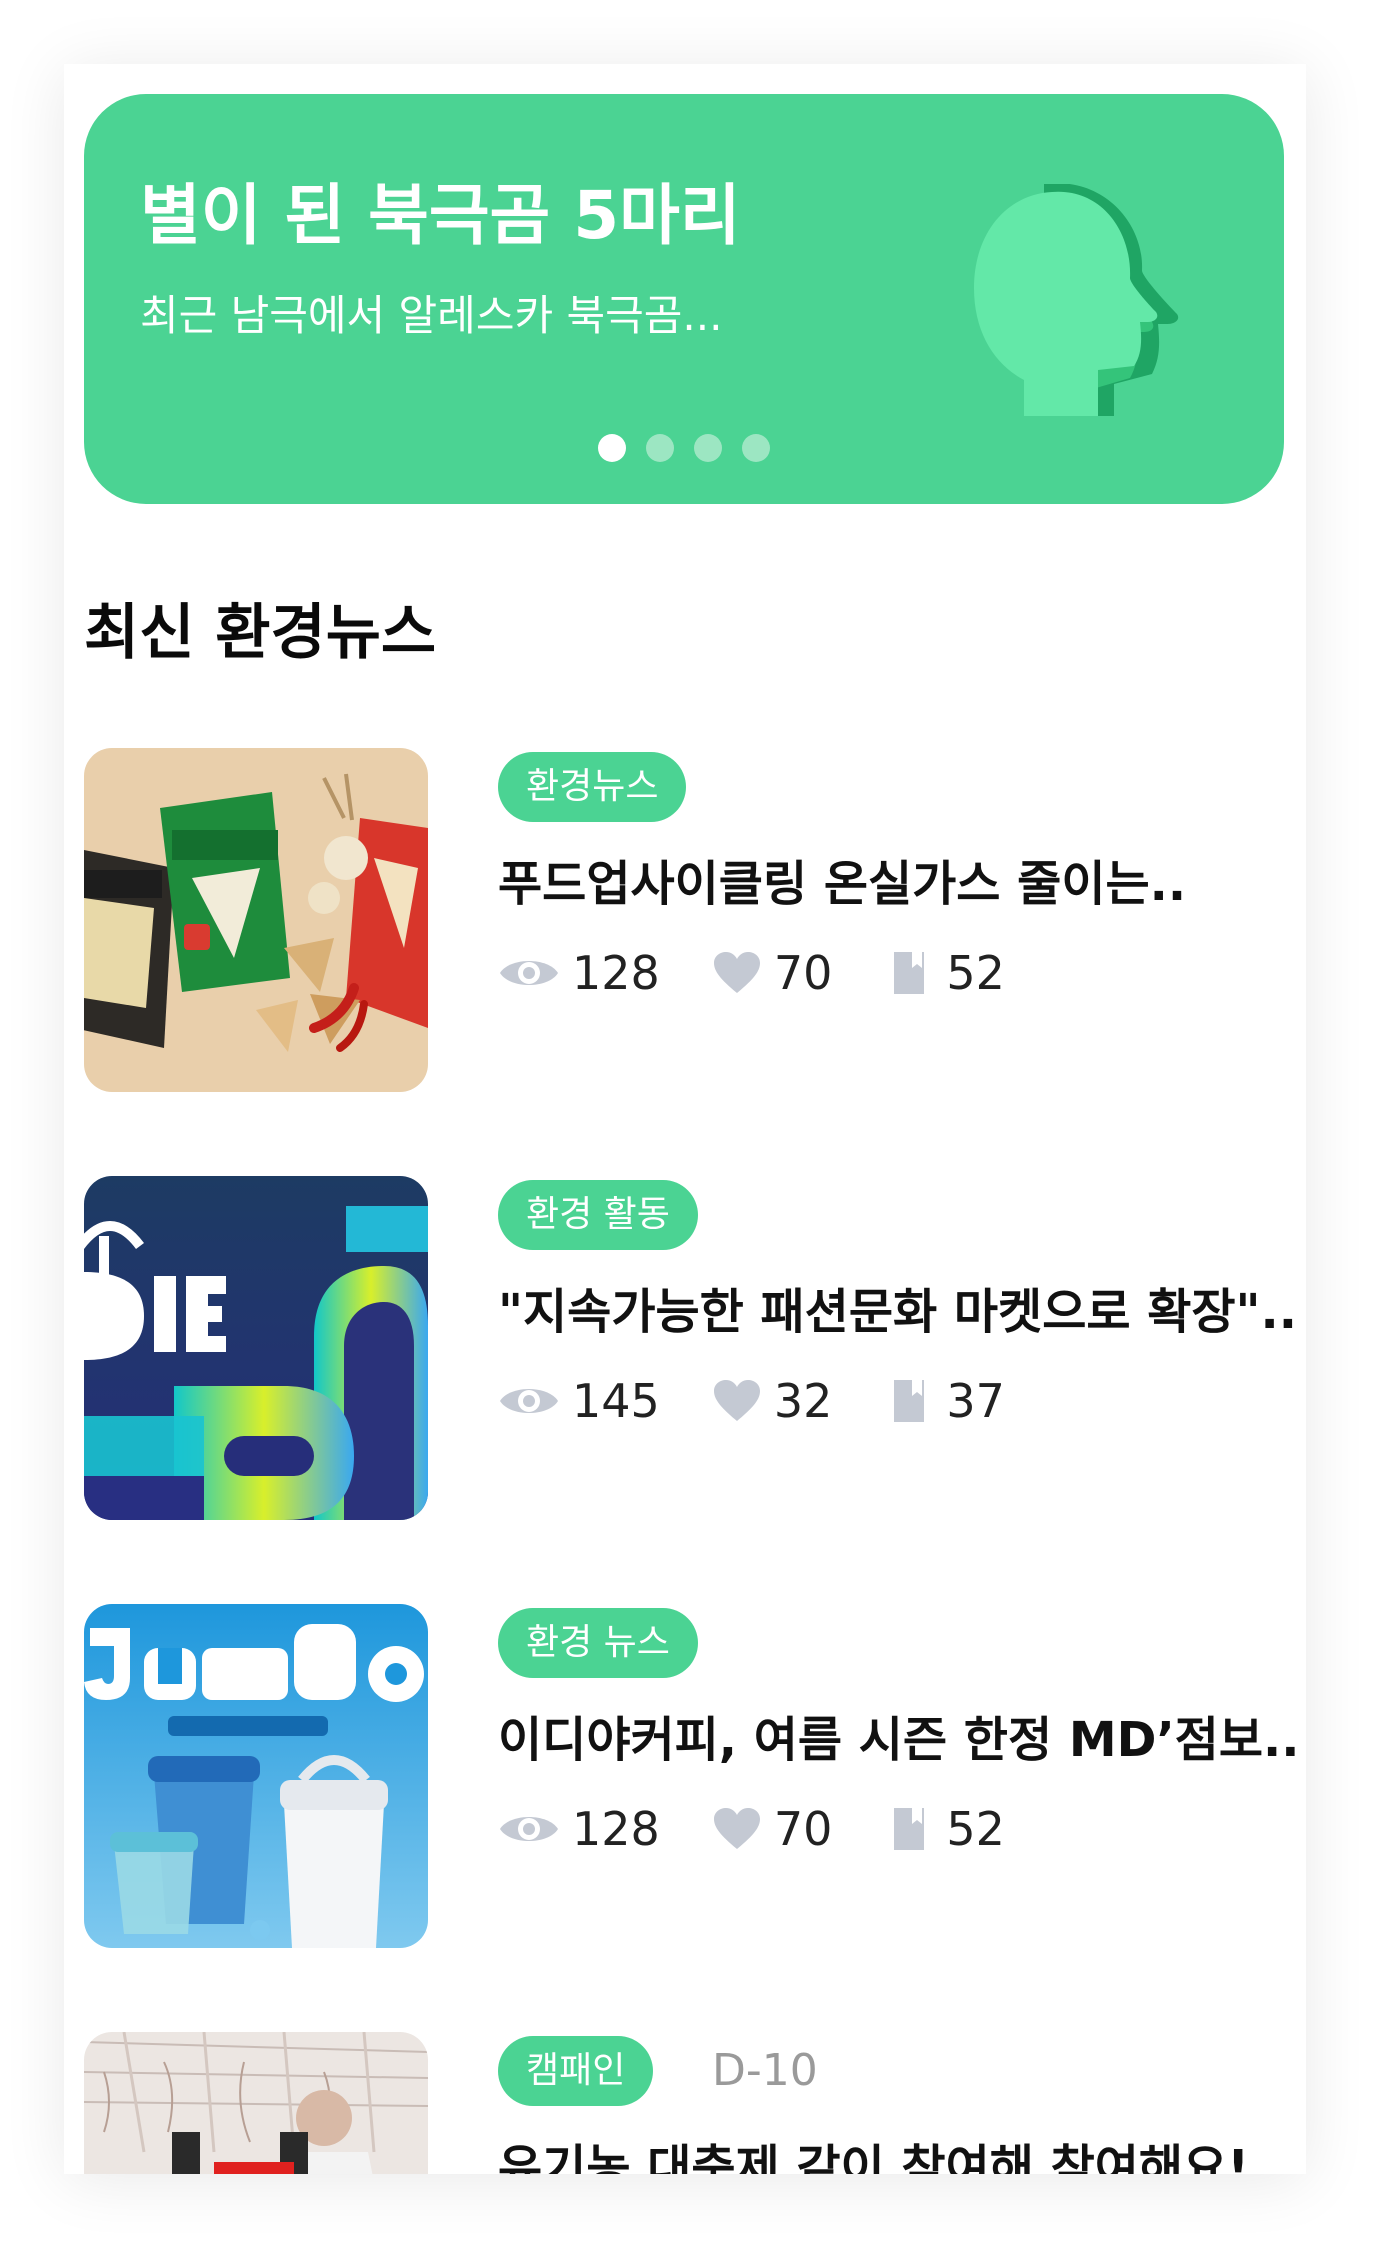 This screenshot has height=2264, width=1400. What do you see at coordinates (975, 1401) in the screenshot?
I see `bookmark-count-value: 37` at bounding box center [975, 1401].